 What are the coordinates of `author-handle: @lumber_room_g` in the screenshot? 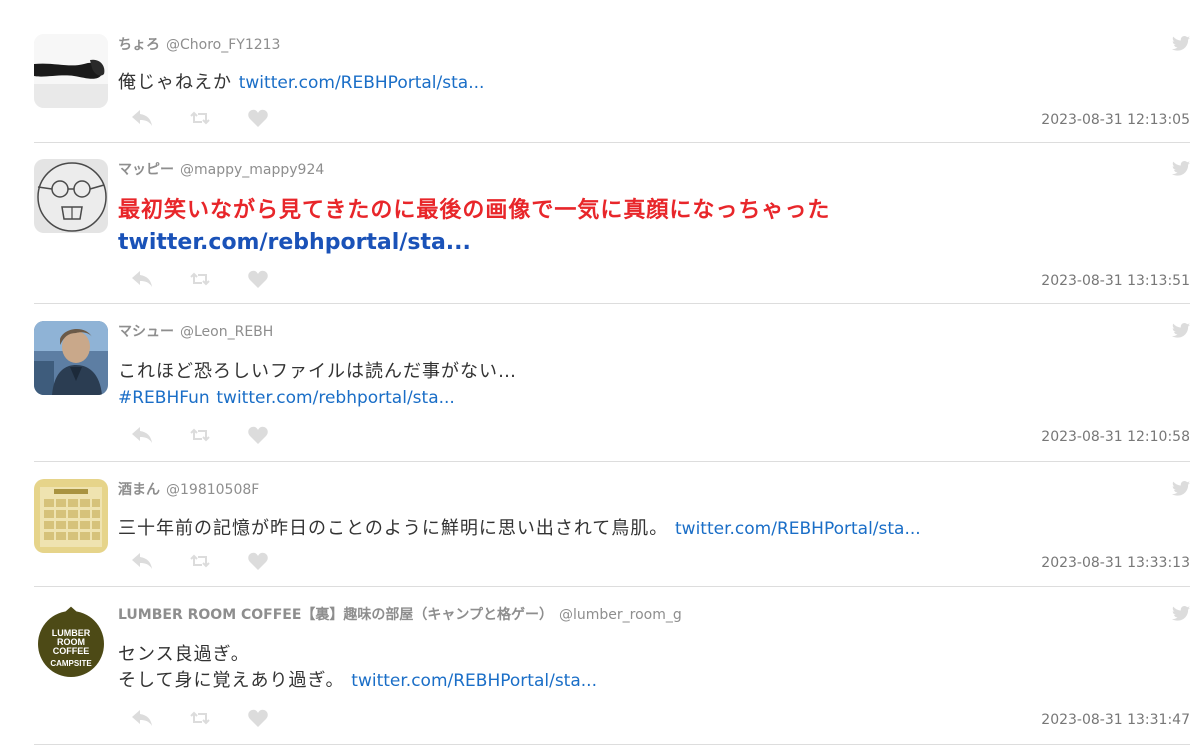 It's located at (620, 615).